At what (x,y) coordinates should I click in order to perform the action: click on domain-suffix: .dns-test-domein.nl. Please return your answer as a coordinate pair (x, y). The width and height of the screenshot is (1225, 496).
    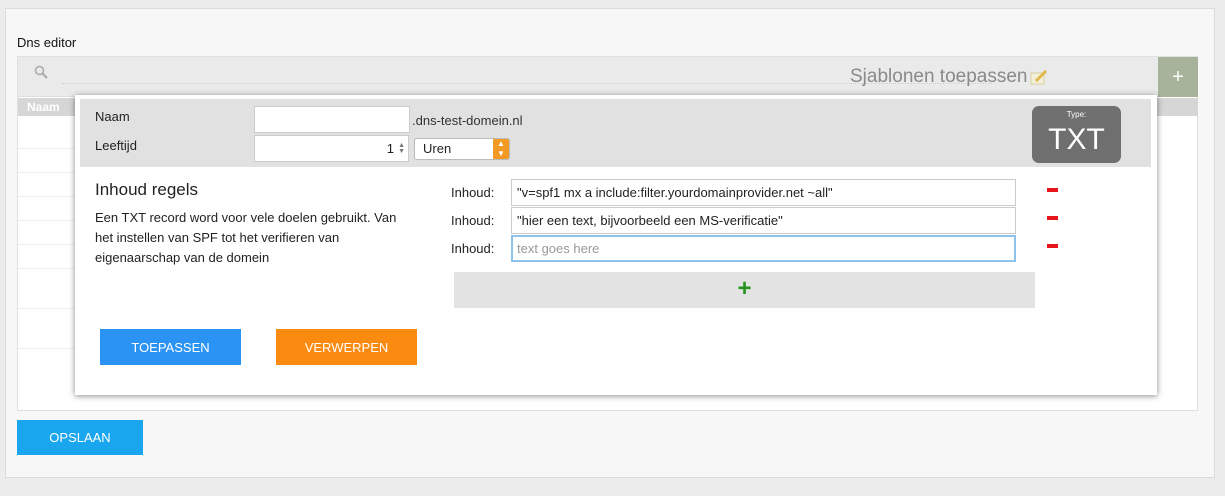
    Looking at the image, I should click on (467, 120).